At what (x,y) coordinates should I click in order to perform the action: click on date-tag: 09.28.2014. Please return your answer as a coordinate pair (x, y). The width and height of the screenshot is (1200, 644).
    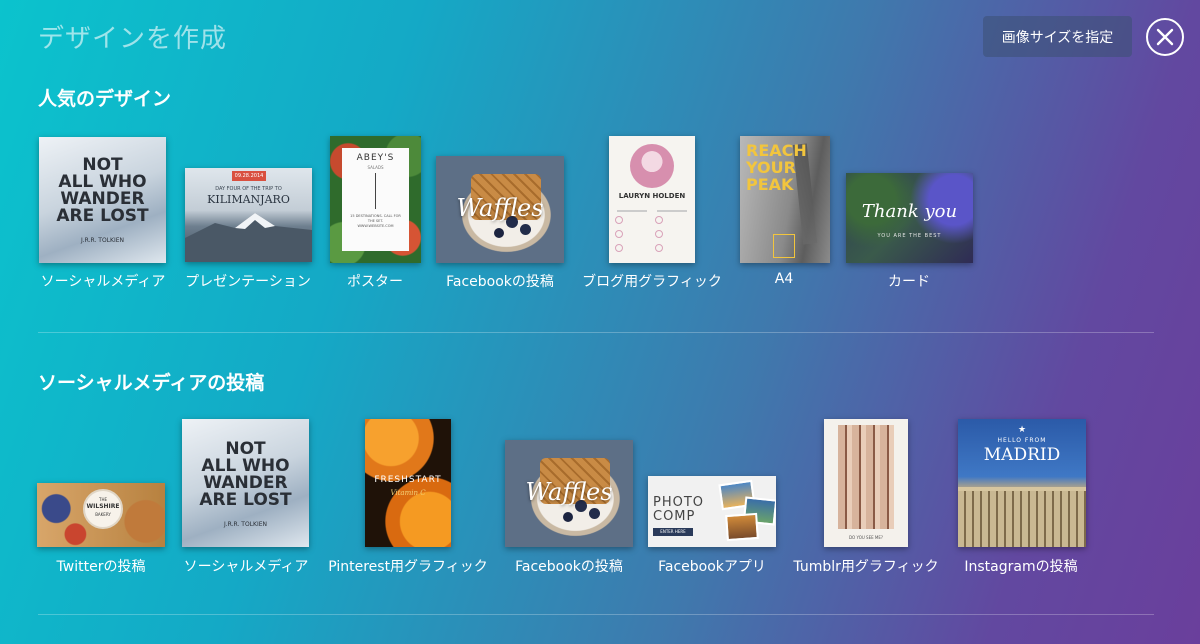
    Looking at the image, I should click on (249, 176).